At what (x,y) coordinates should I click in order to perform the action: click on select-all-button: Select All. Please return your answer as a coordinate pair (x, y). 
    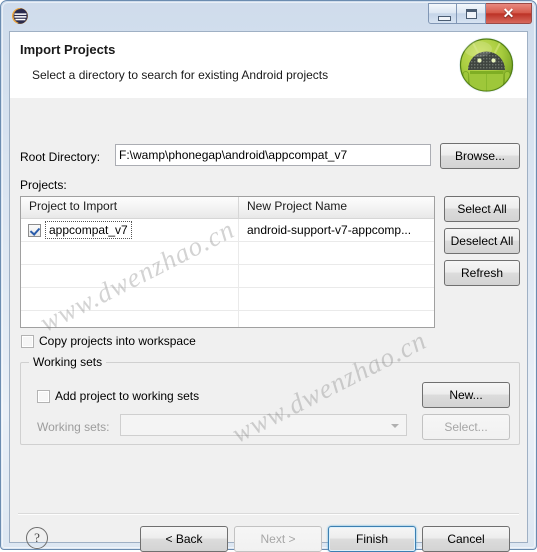
    Looking at the image, I should click on (482, 209).